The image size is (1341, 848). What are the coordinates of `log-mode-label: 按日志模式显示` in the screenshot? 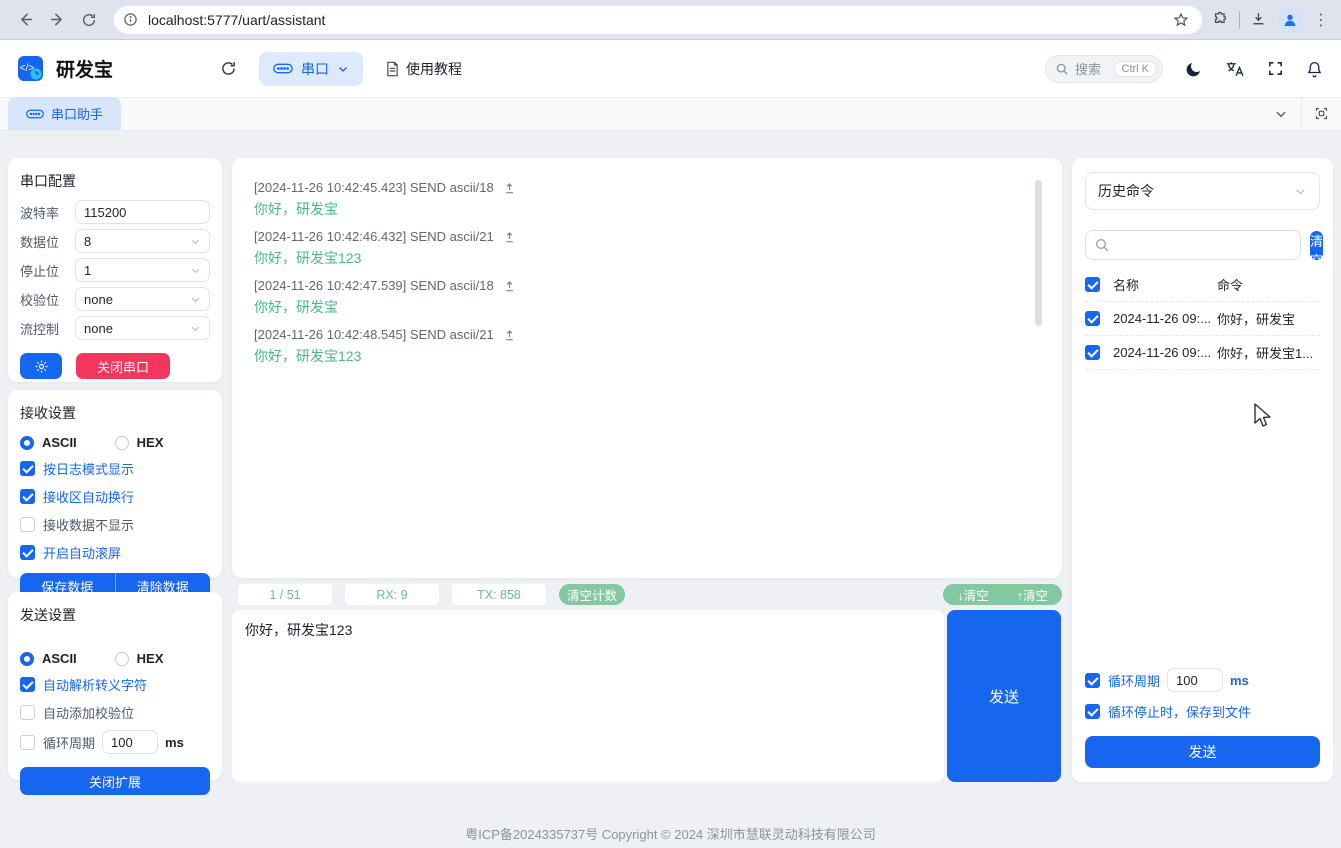 It's located at (89, 469).